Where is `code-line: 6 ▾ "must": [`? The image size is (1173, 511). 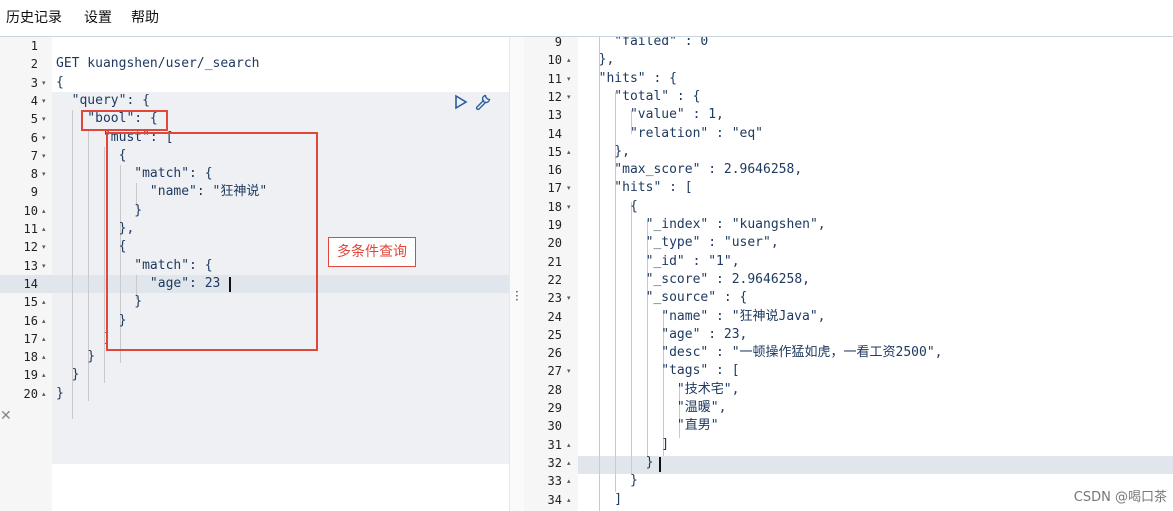 code-line: 6 ▾ "must": [ is located at coordinates (254, 138).